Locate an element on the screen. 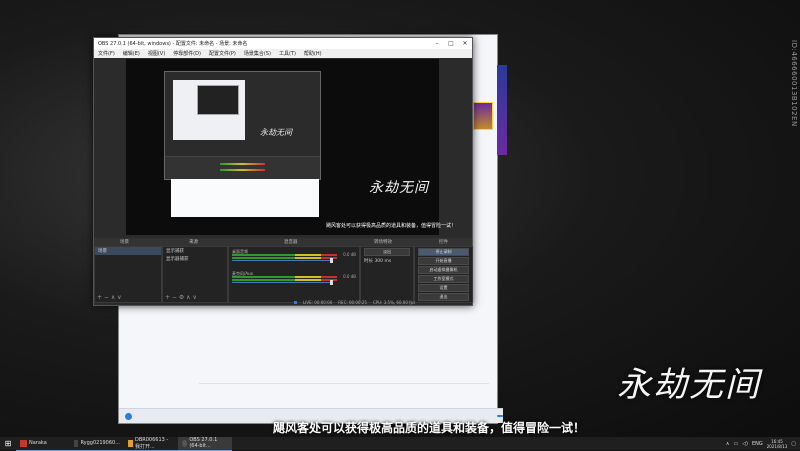  scene-item: 场景 is located at coordinates (128, 251).